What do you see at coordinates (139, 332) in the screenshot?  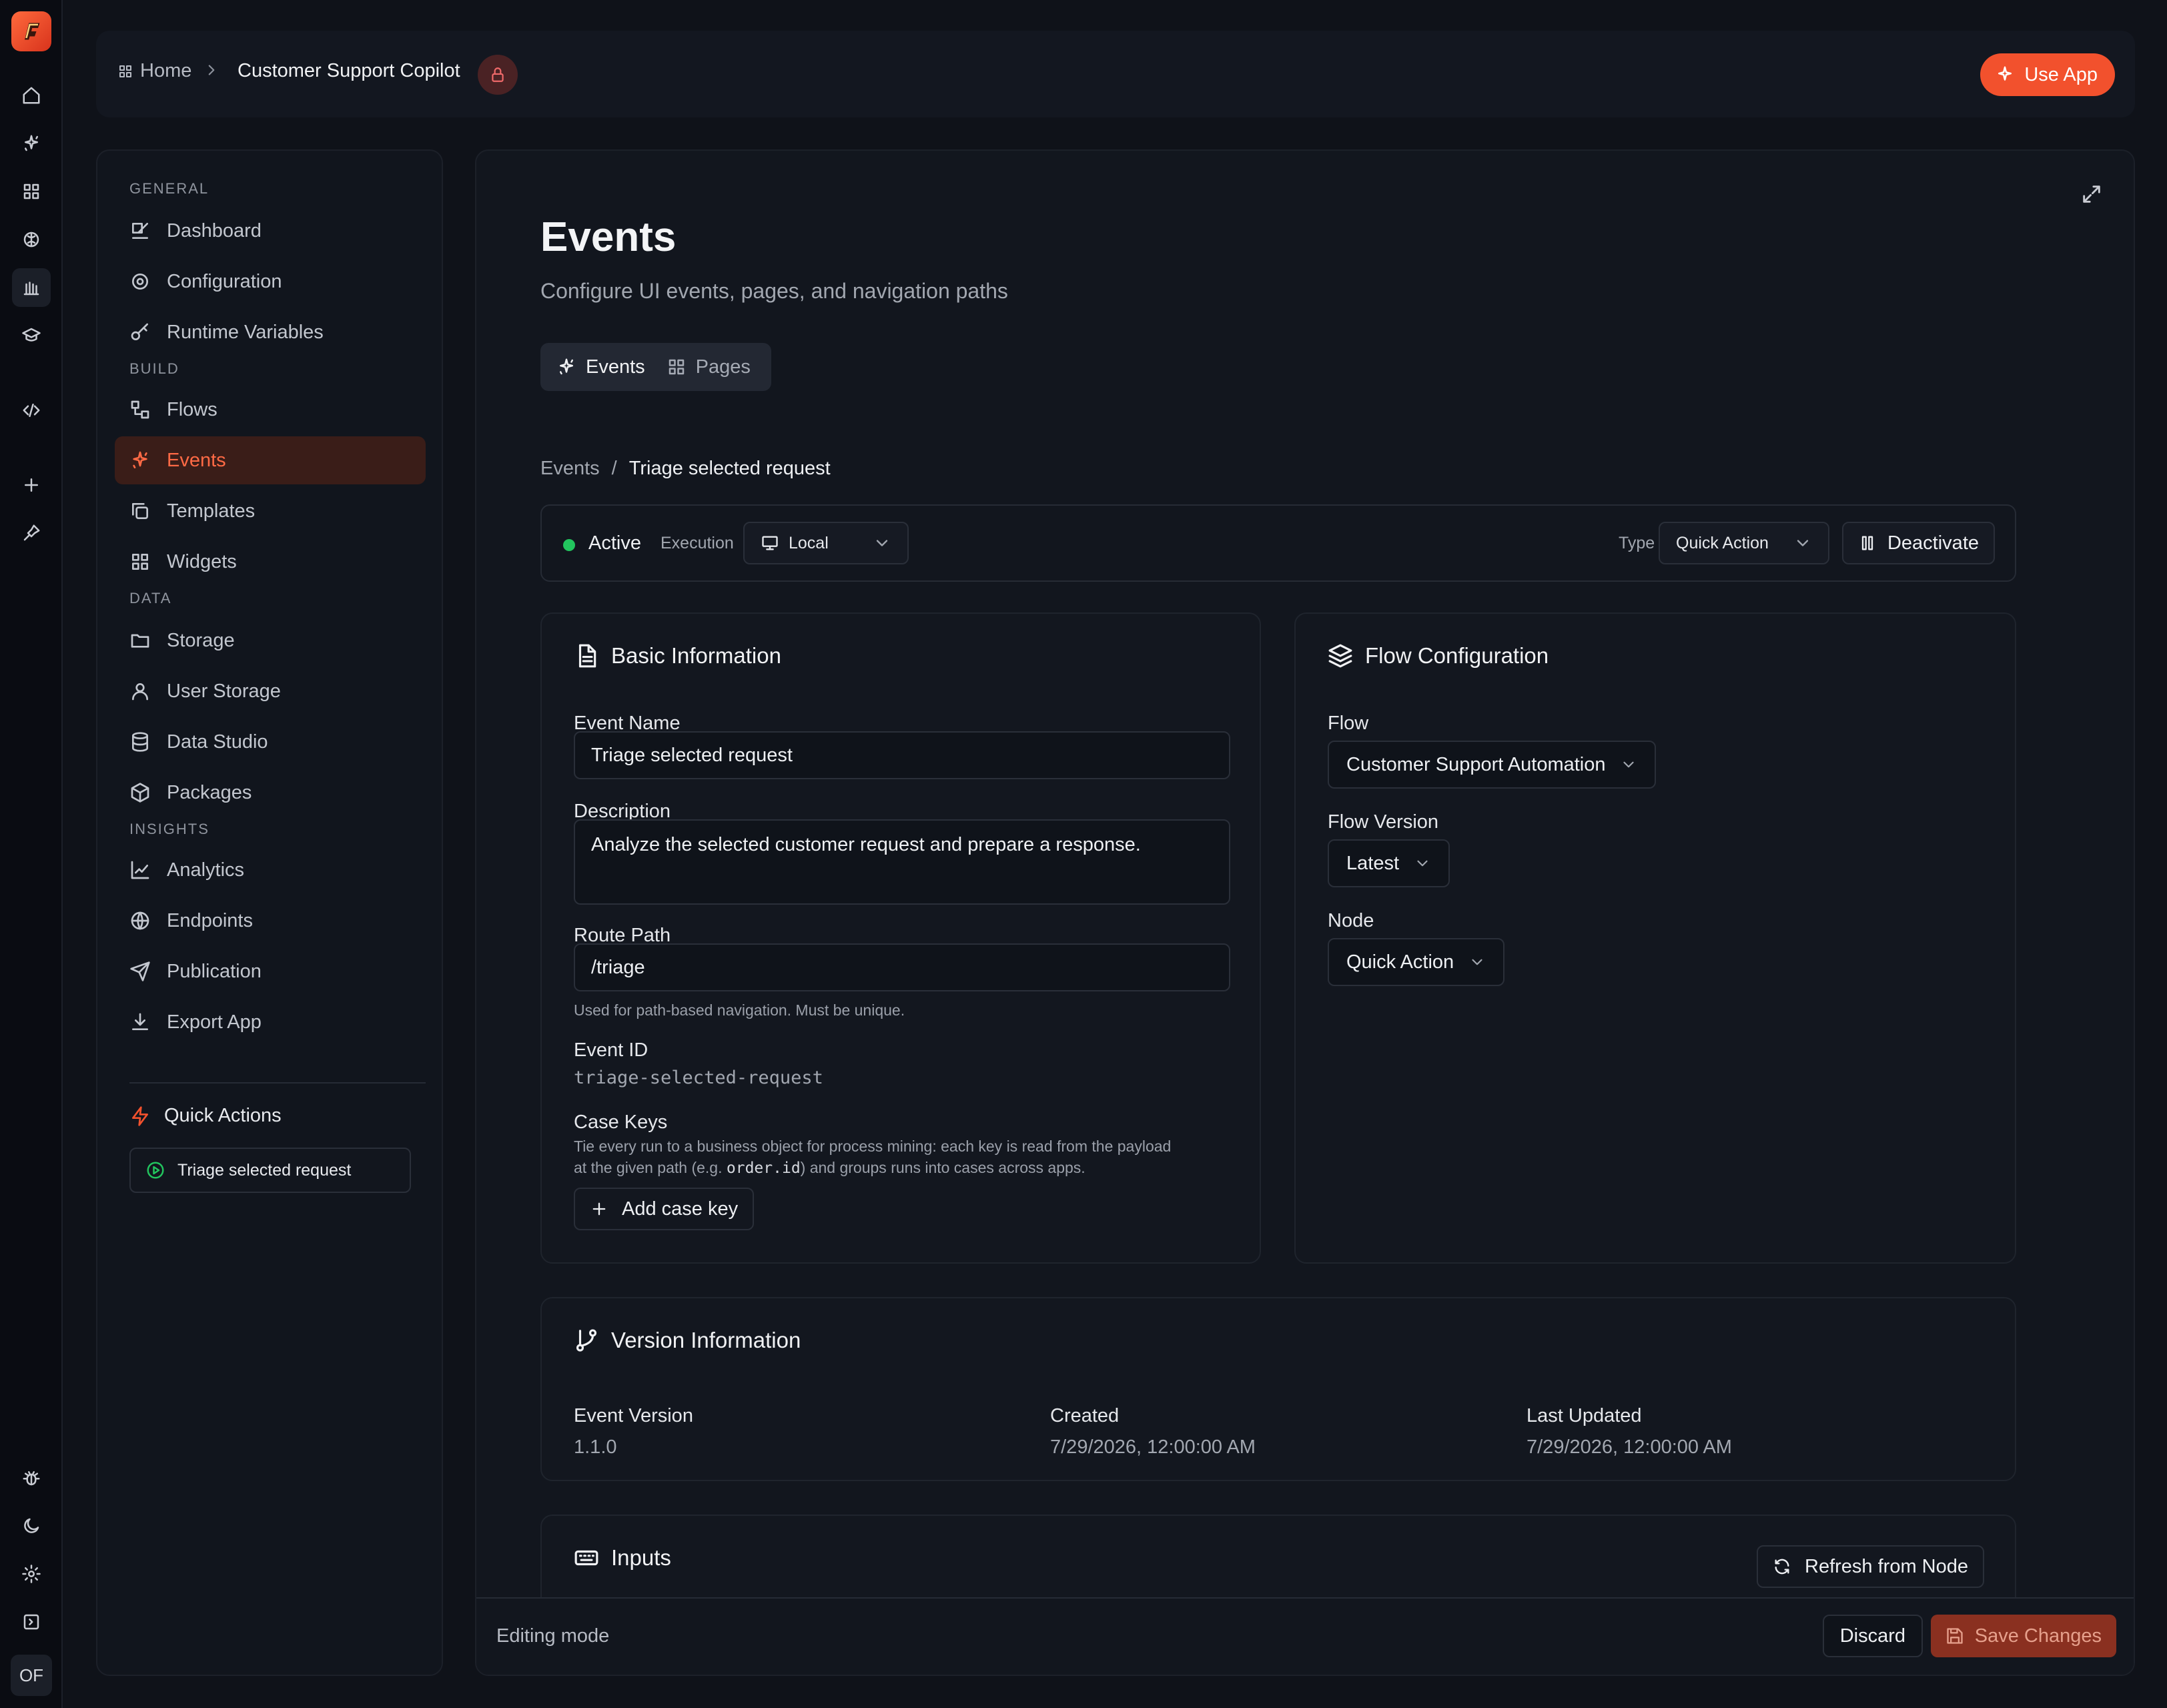 I see `key-icon` at bounding box center [139, 332].